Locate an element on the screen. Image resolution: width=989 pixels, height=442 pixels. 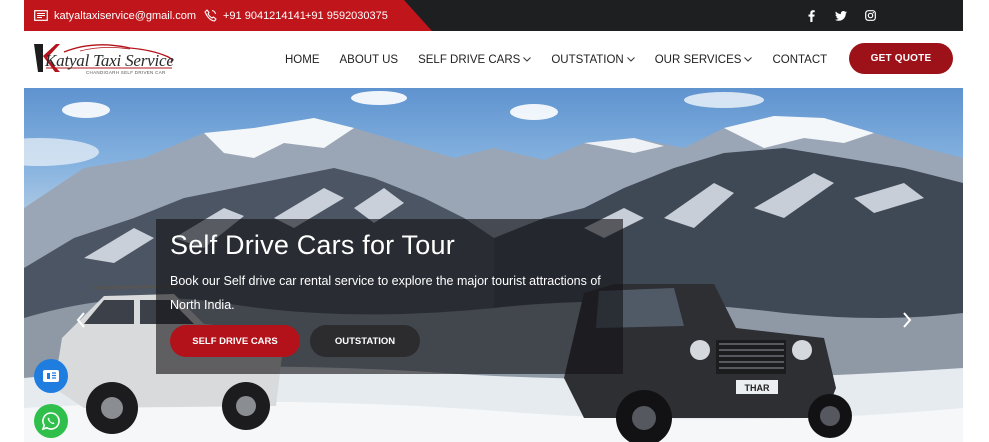
instagram-icon is located at coordinates (870, 15).